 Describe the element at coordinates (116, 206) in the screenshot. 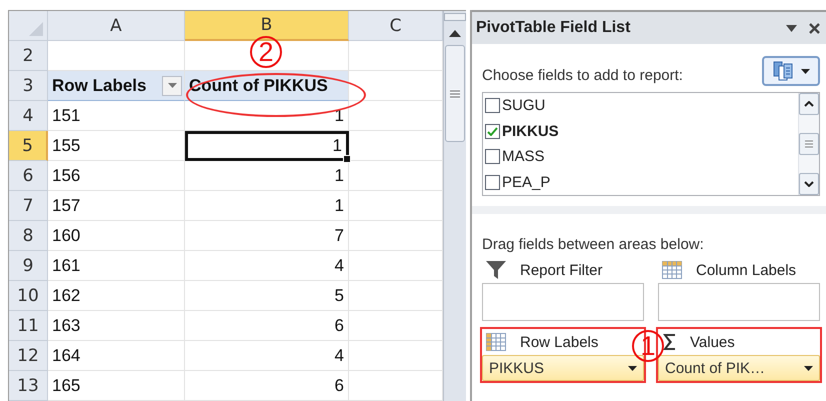

I see `table-cell: 157` at that location.